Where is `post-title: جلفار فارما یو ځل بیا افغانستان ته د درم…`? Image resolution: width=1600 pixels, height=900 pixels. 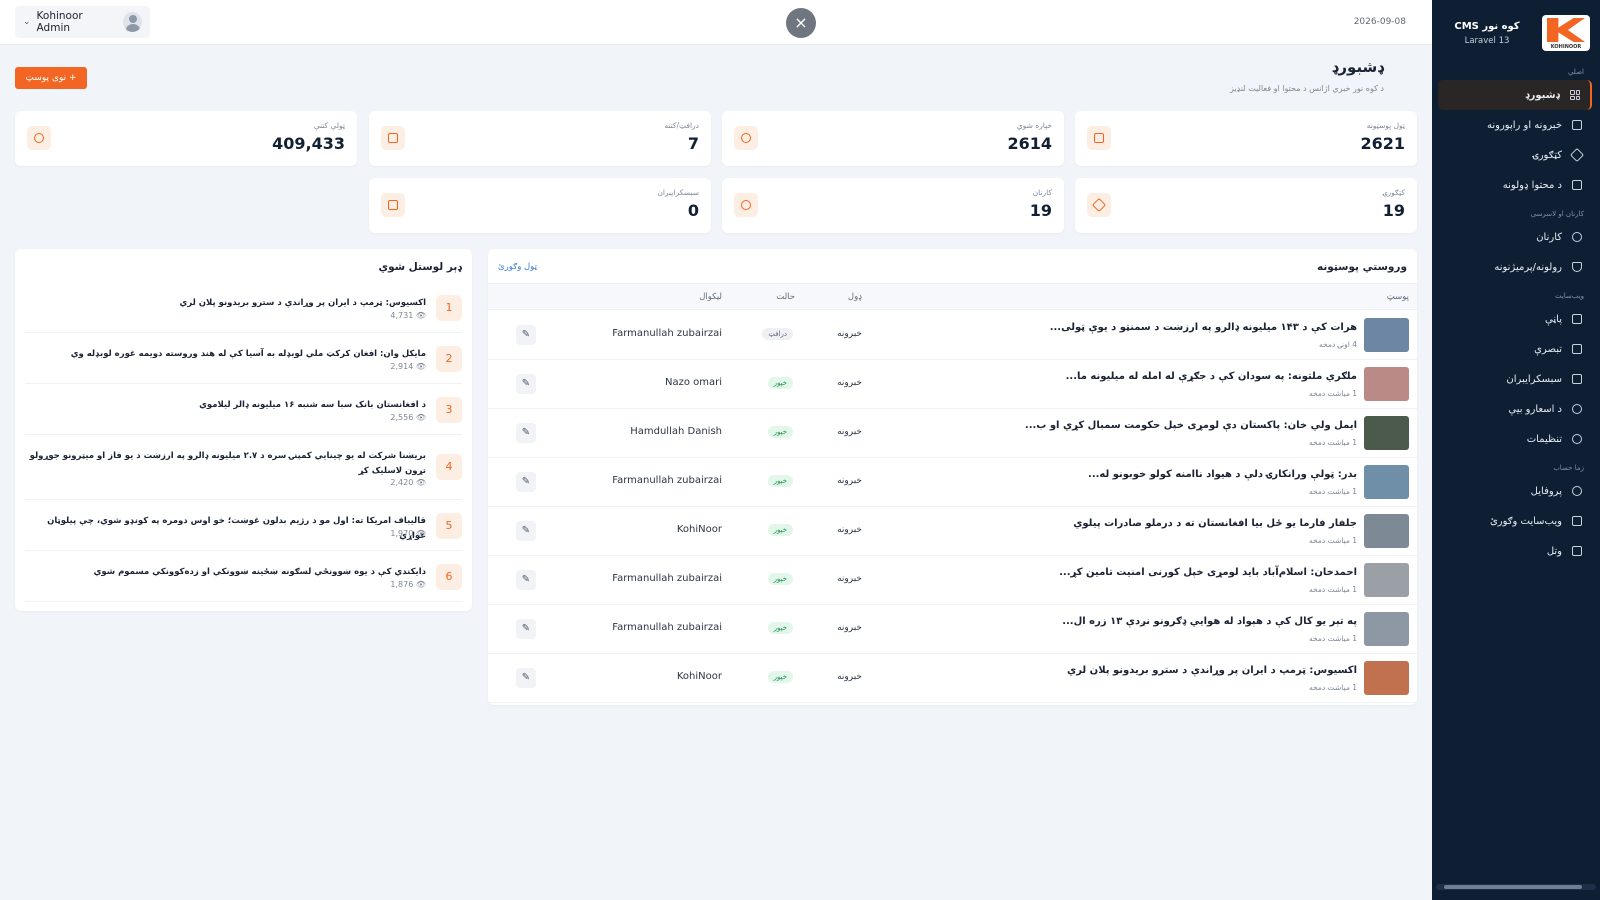 post-title: جلفار فارما یو ځل بیا افغانستان ته د درم… is located at coordinates (1215, 523).